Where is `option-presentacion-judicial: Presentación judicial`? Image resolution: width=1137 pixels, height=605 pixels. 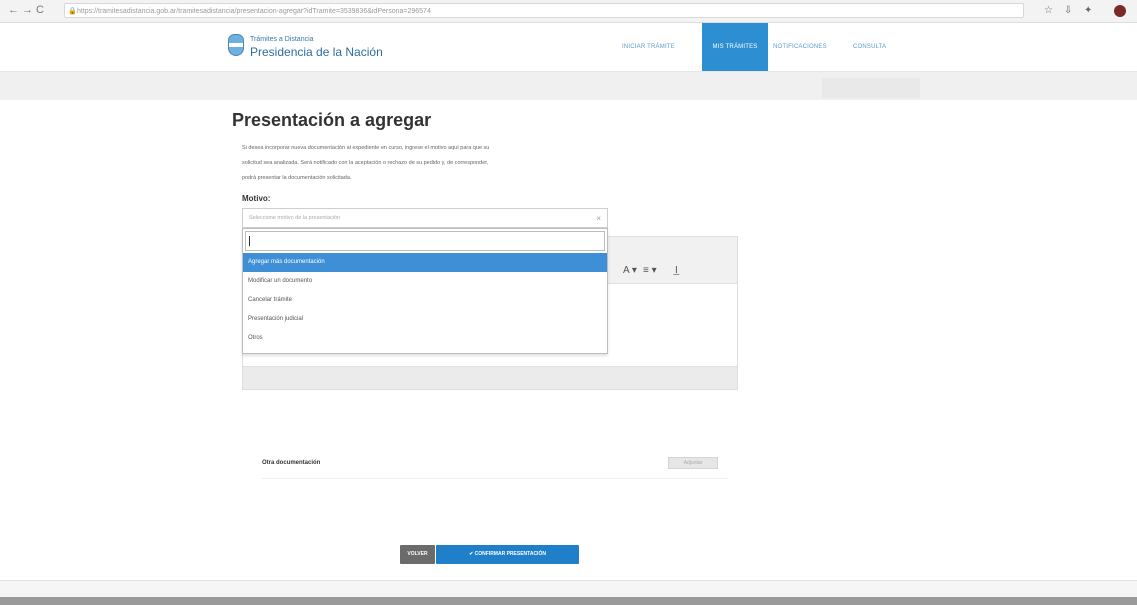
option-presentacion-judicial: Presentación judicial is located at coordinates (425, 319).